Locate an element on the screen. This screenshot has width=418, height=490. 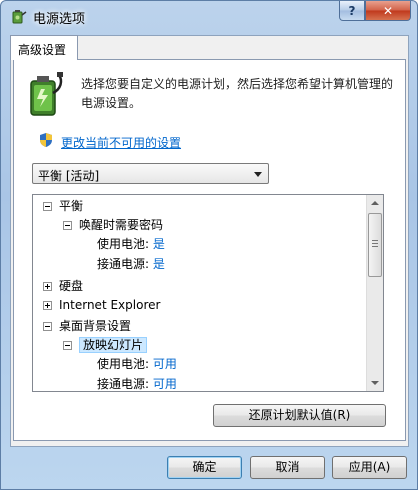
chevron-down-icon is located at coordinates (258, 174).